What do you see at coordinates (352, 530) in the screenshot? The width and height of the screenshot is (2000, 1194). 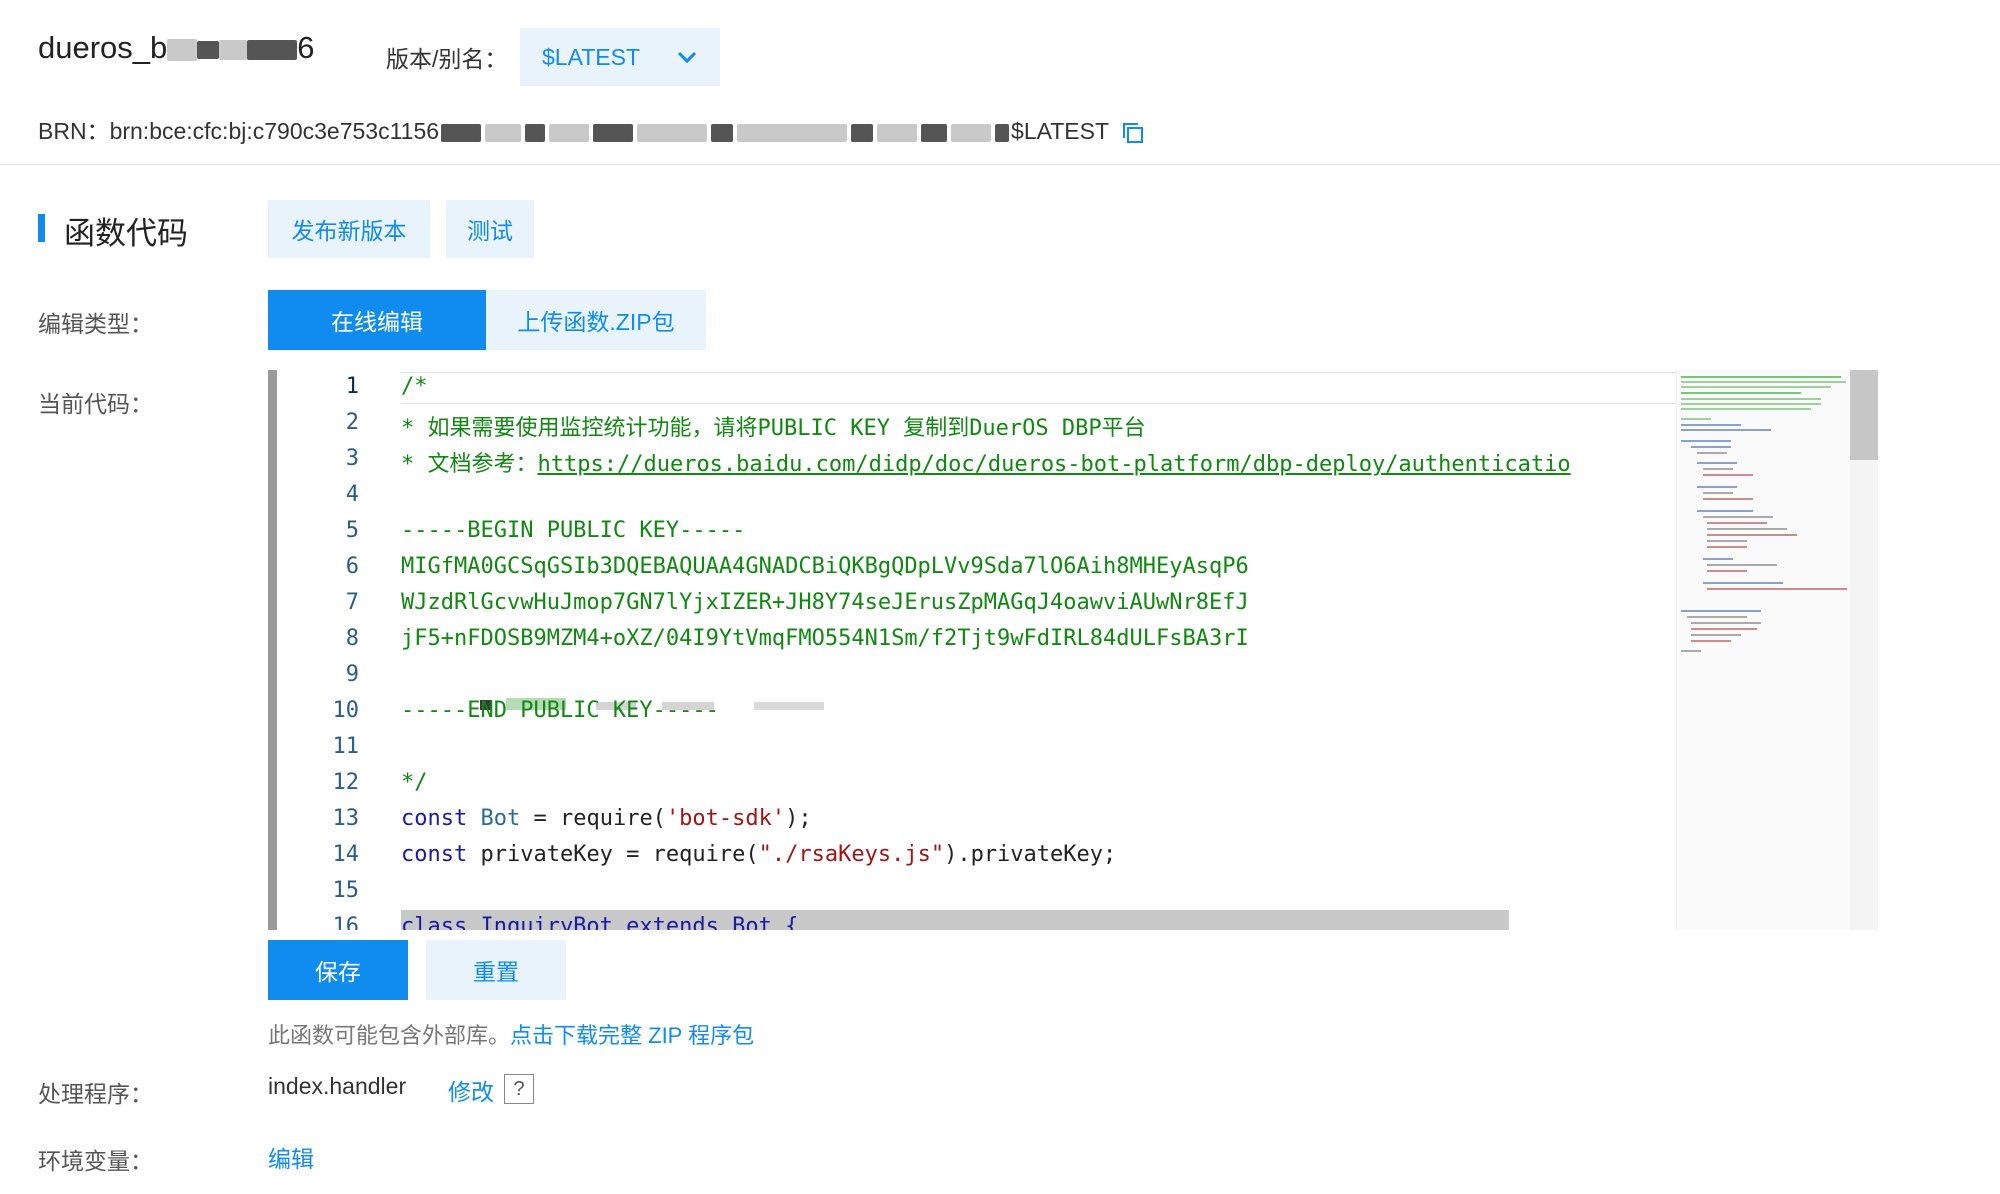 I see `line-number: 5` at bounding box center [352, 530].